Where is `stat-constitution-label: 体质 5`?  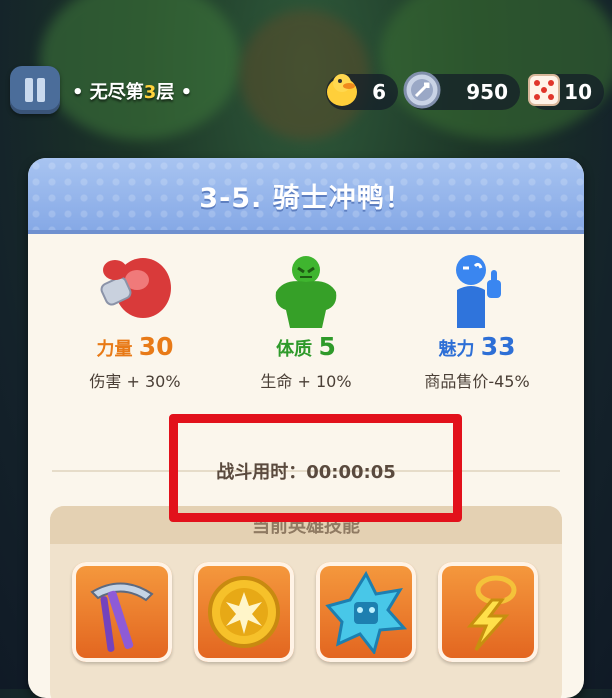 stat-constitution-label: 体质 5 is located at coordinates (306, 346).